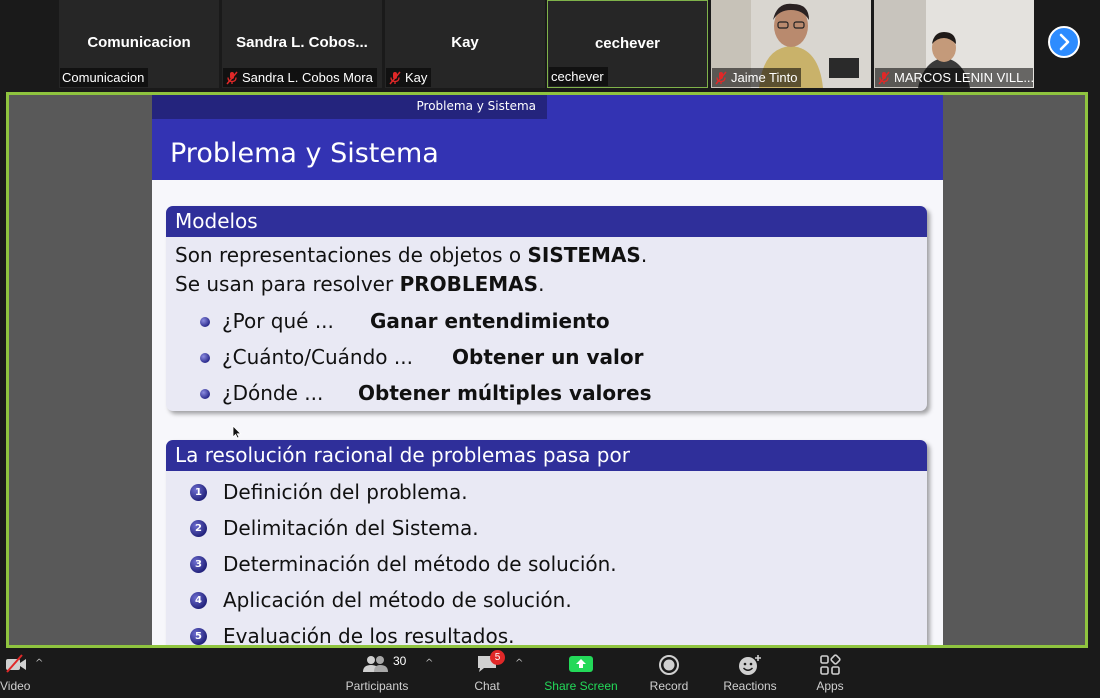 This screenshot has width=1100, height=698. Describe the element at coordinates (548, 357) in the screenshot. I see `bullet-answer: Obtener un valor` at that location.